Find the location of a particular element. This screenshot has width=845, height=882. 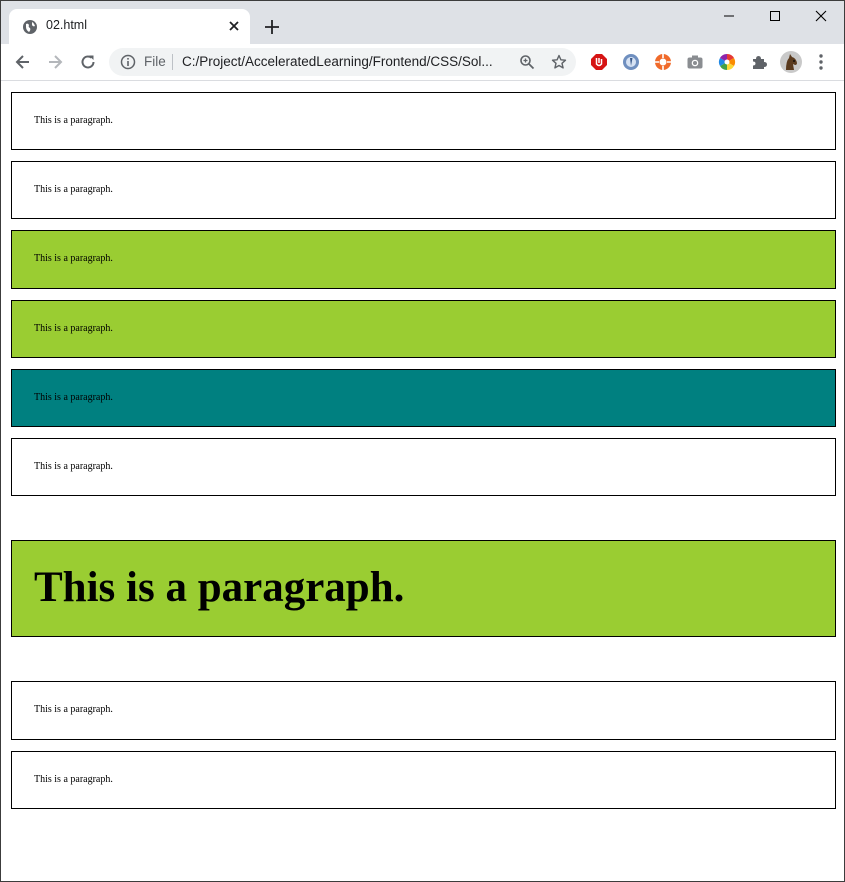

omnibox-divider is located at coordinates (172, 62).